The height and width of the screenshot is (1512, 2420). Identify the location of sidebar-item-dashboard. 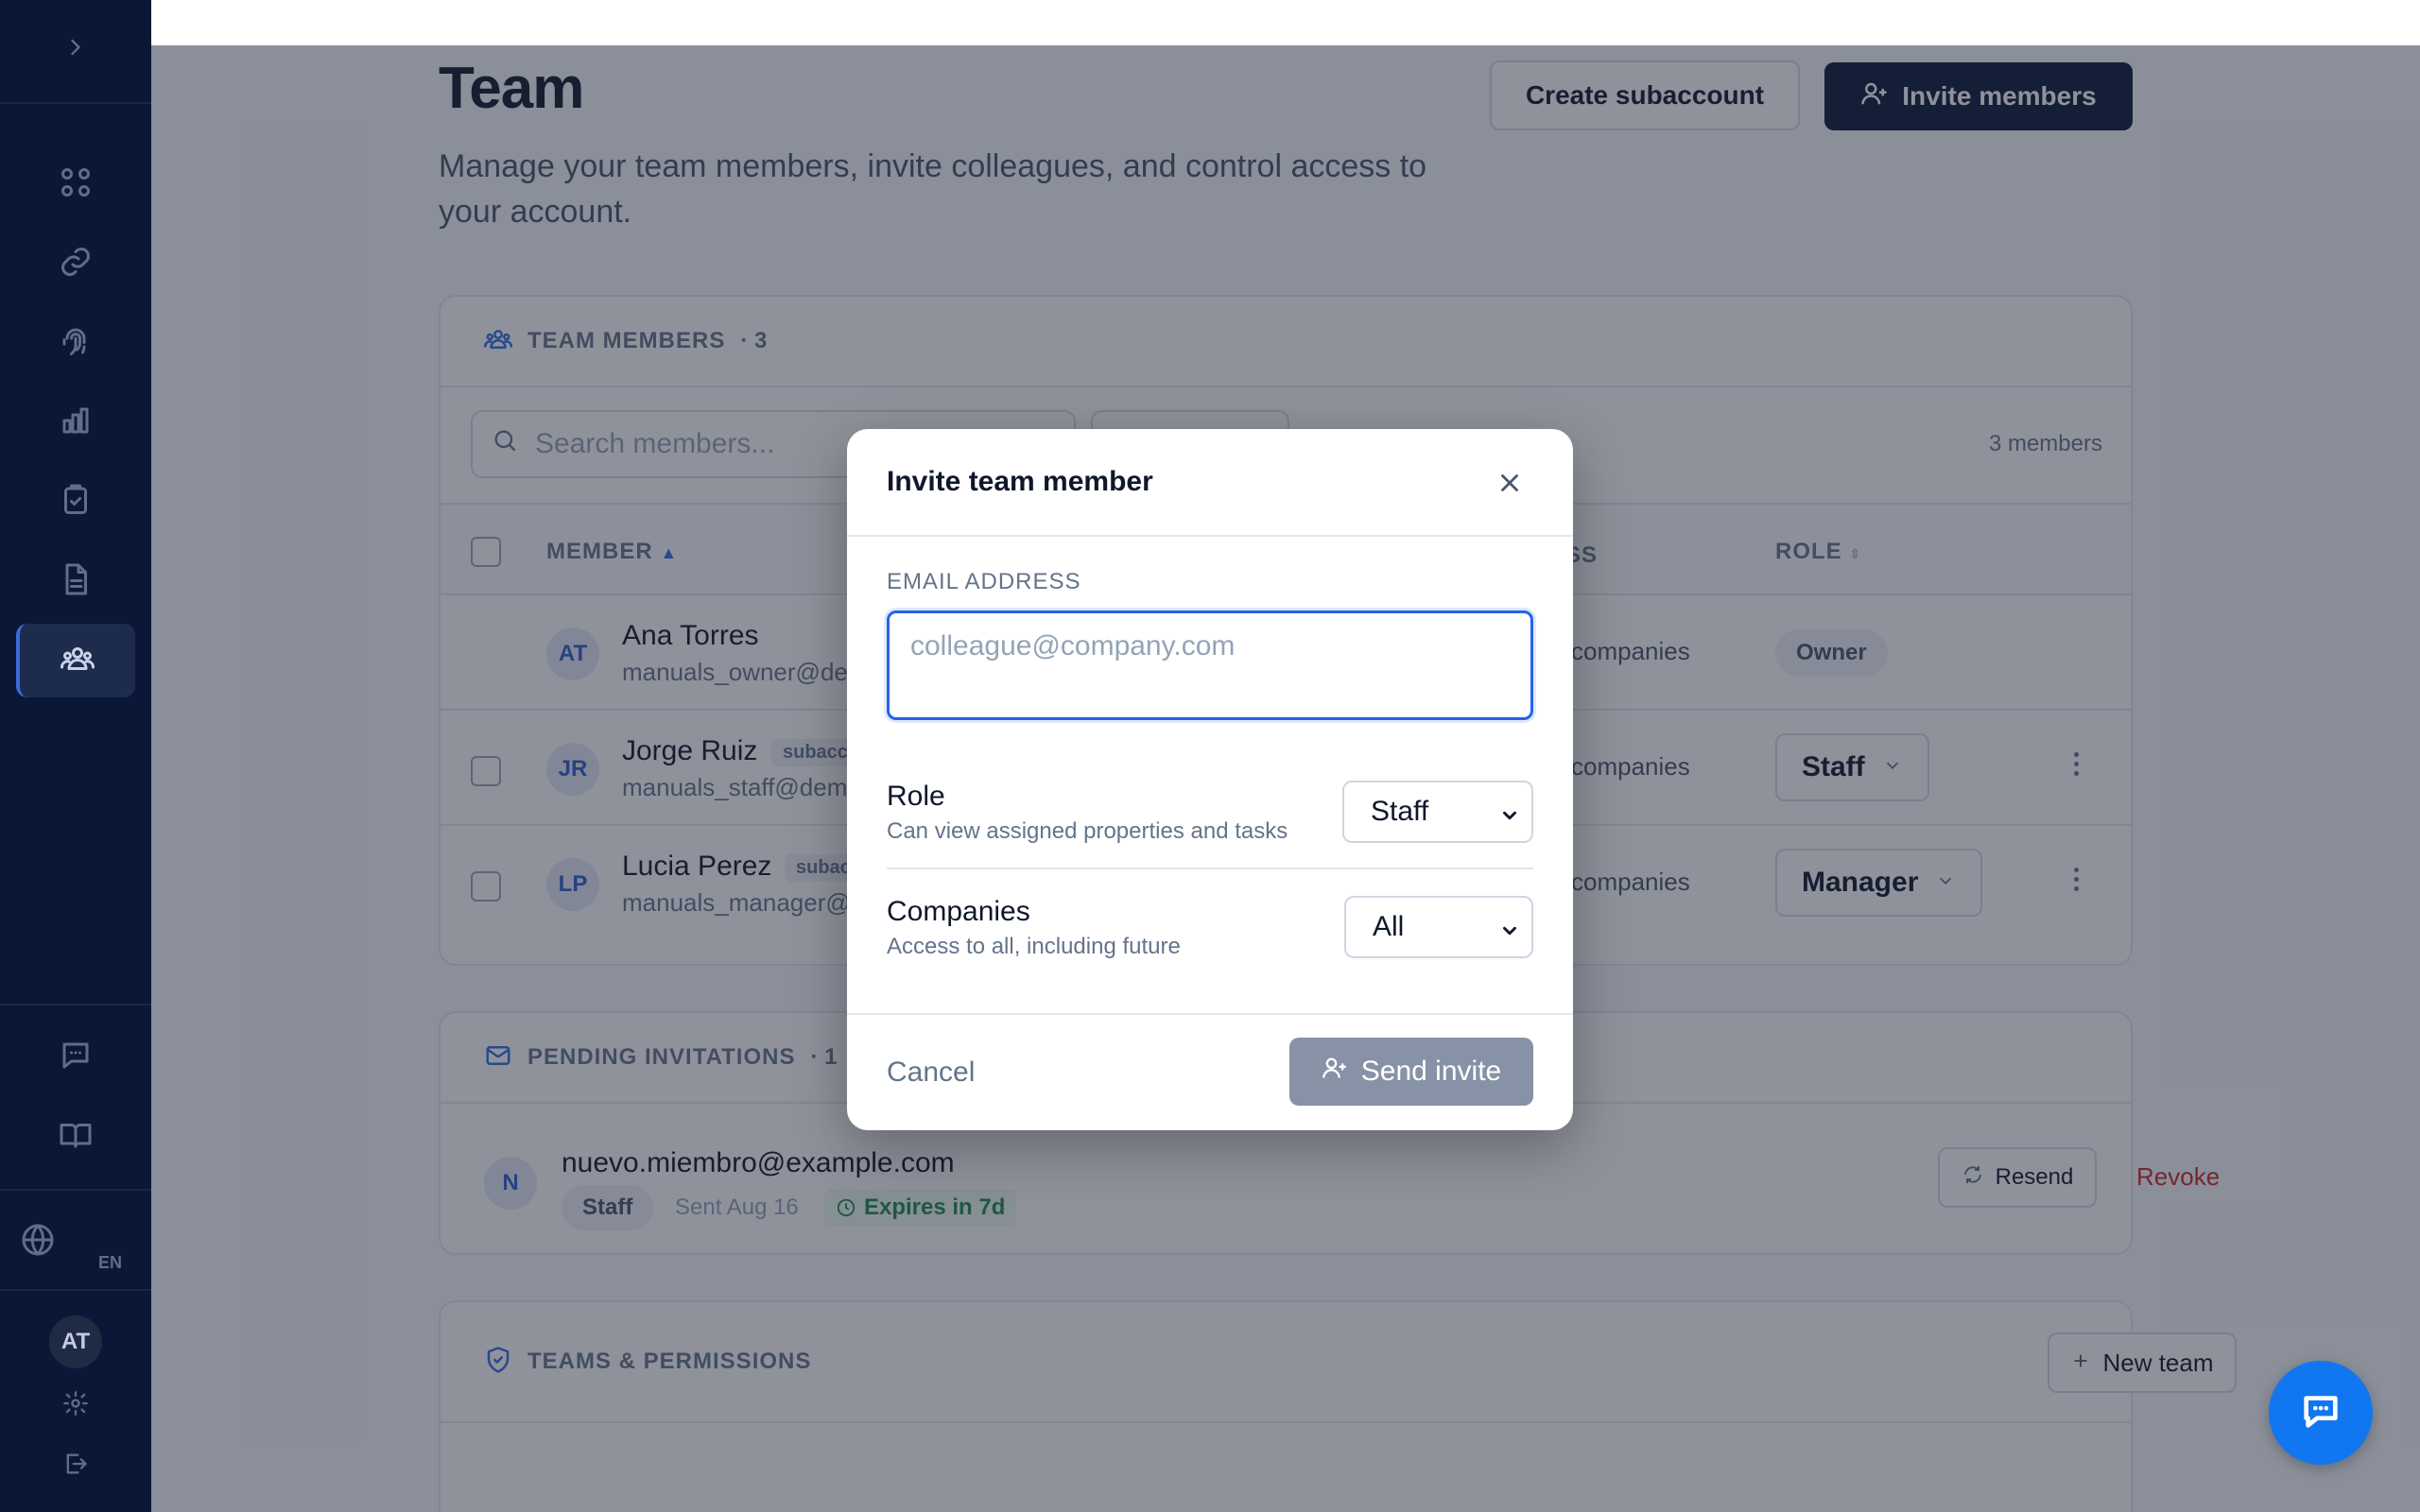
(75, 184).